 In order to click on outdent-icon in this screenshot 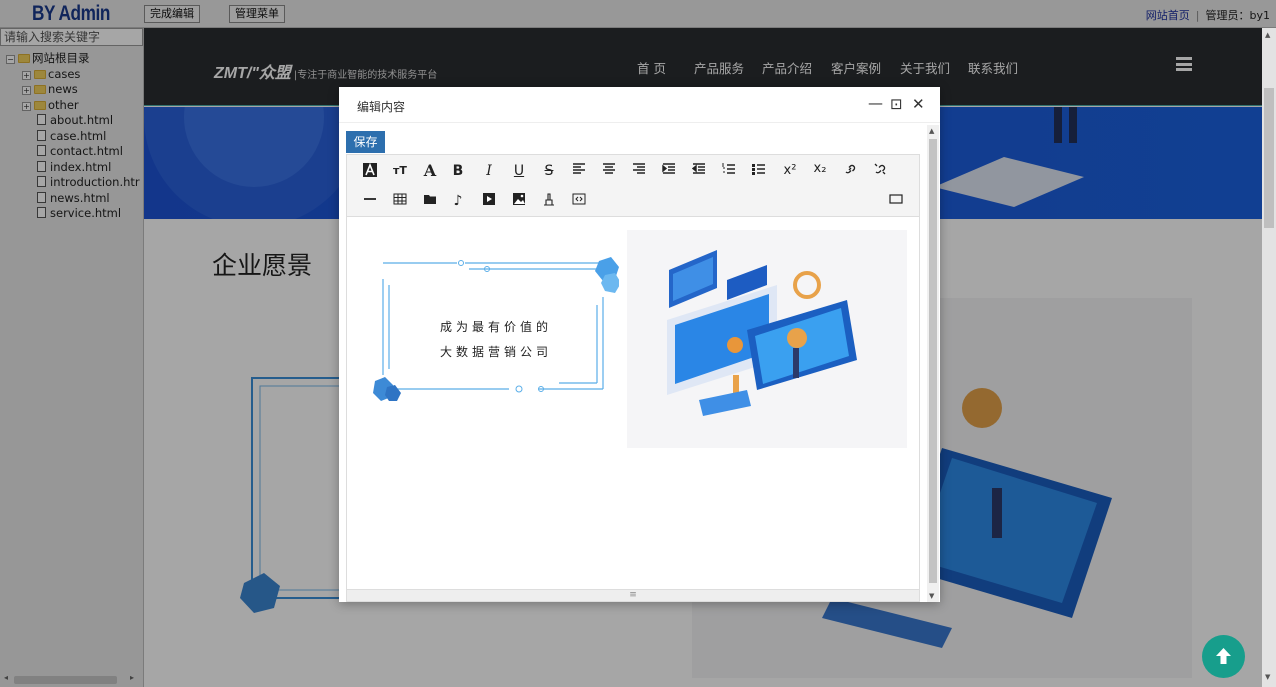, I will do `click(699, 171)`.